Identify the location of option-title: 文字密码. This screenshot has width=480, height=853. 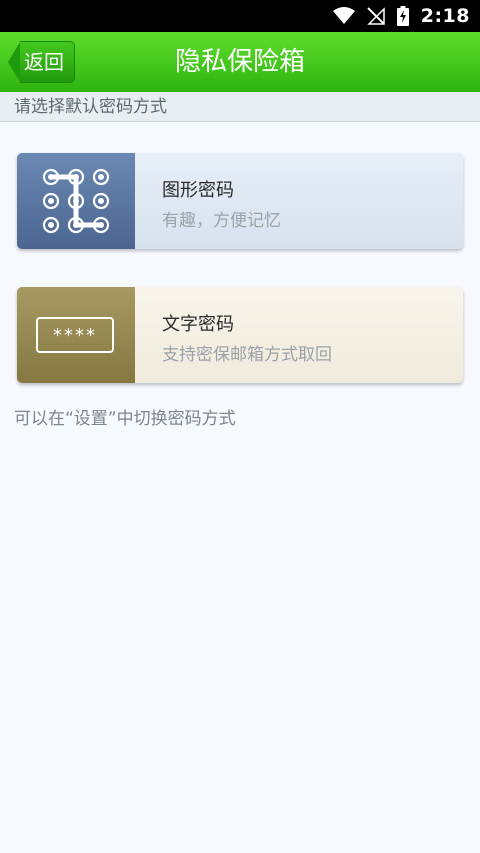
(198, 324).